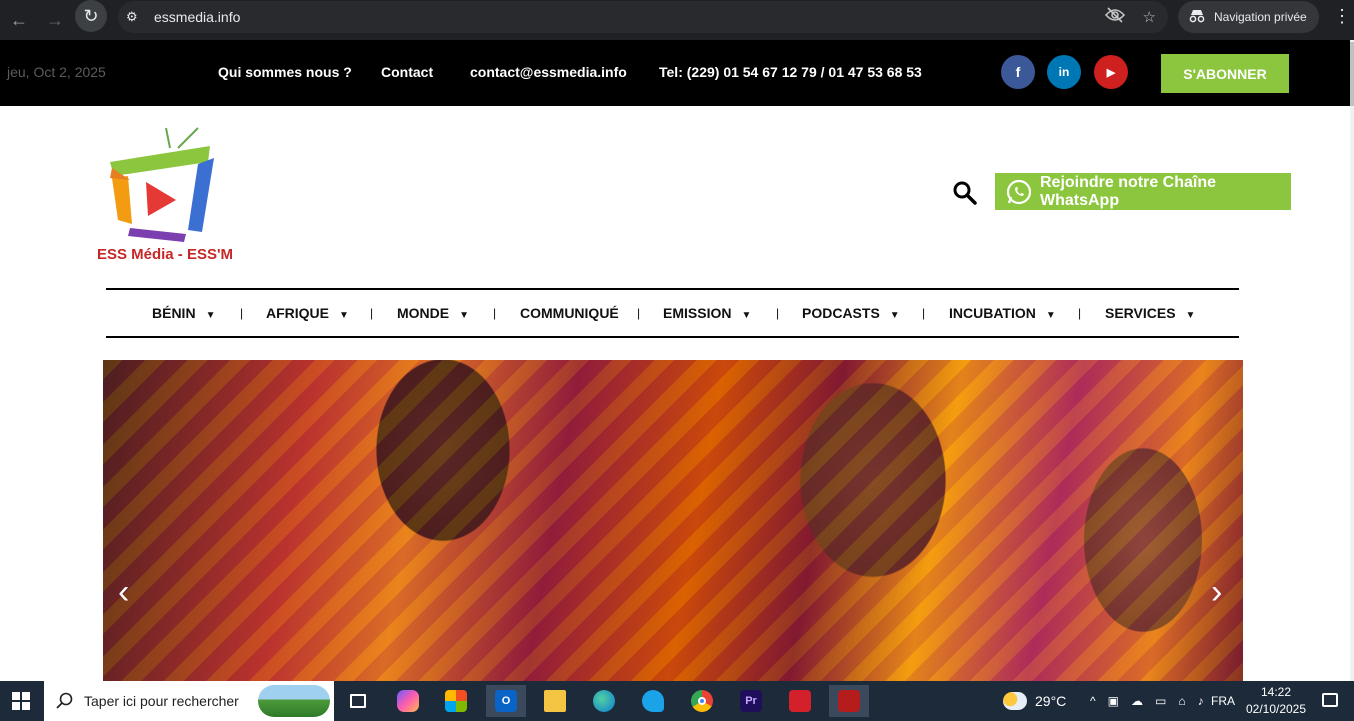 Image resolution: width=1354 pixels, height=721 pixels. What do you see at coordinates (408, 701) in the screenshot?
I see `copilot-icon` at bounding box center [408, 701].